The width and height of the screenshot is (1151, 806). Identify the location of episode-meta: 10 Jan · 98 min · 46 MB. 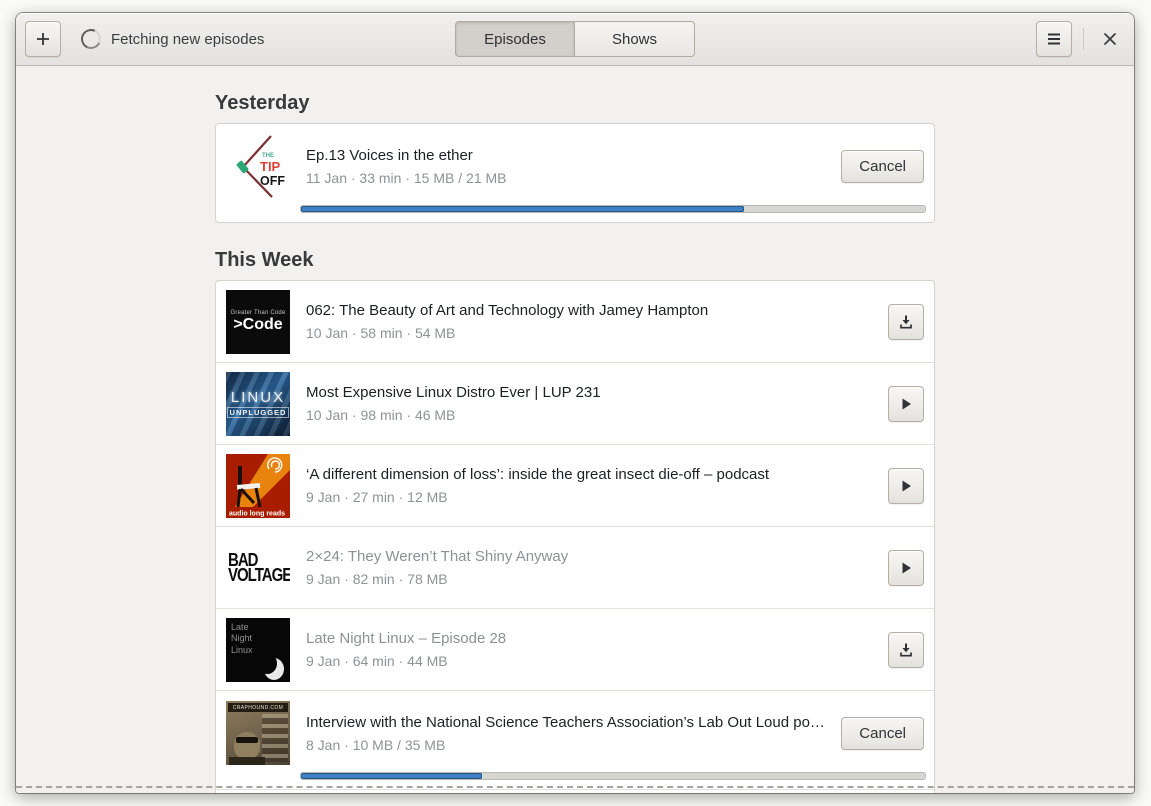
(381, 415).